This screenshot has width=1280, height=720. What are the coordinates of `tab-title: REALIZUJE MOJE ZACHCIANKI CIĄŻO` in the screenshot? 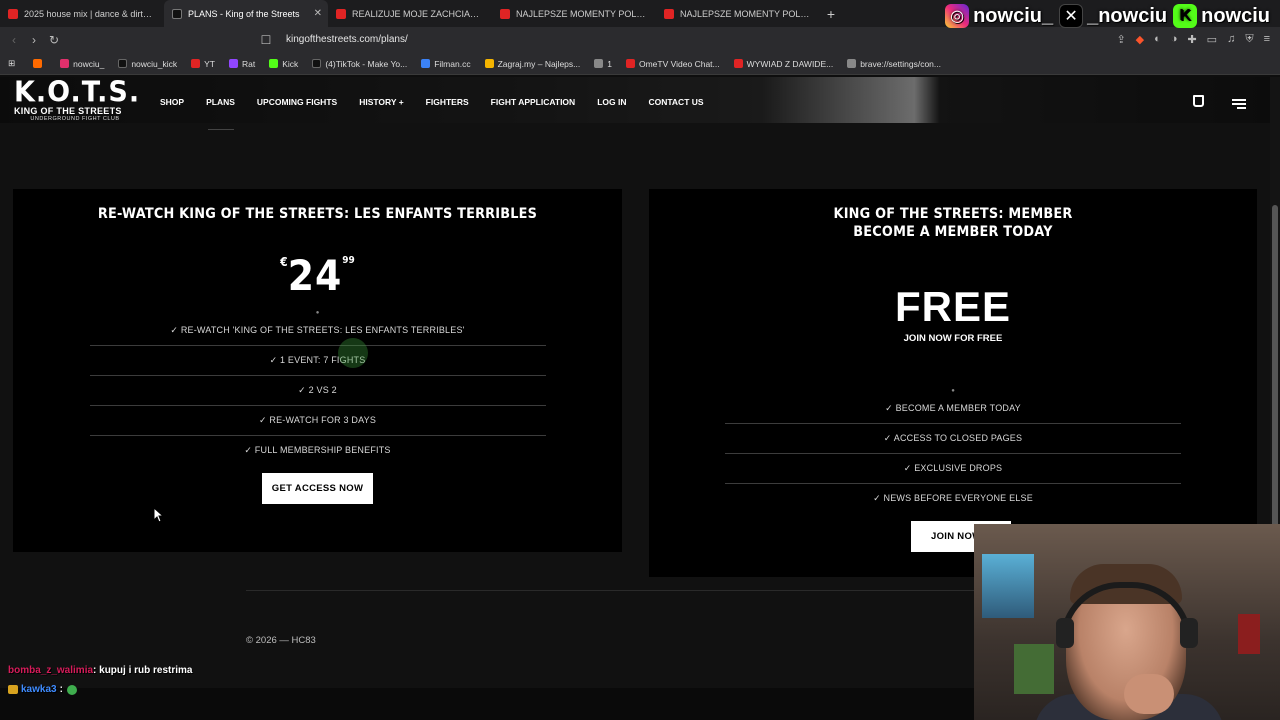 It's located at (417, 13).